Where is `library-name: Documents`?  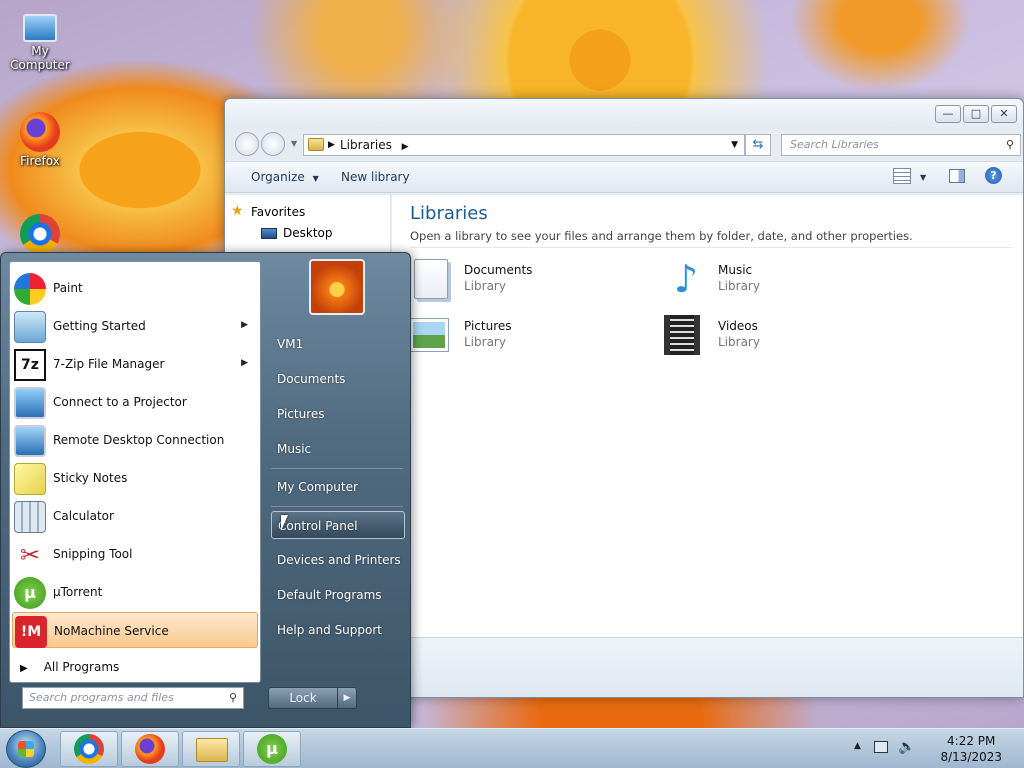 library-name: Documents is located at coordinates (498, 270).